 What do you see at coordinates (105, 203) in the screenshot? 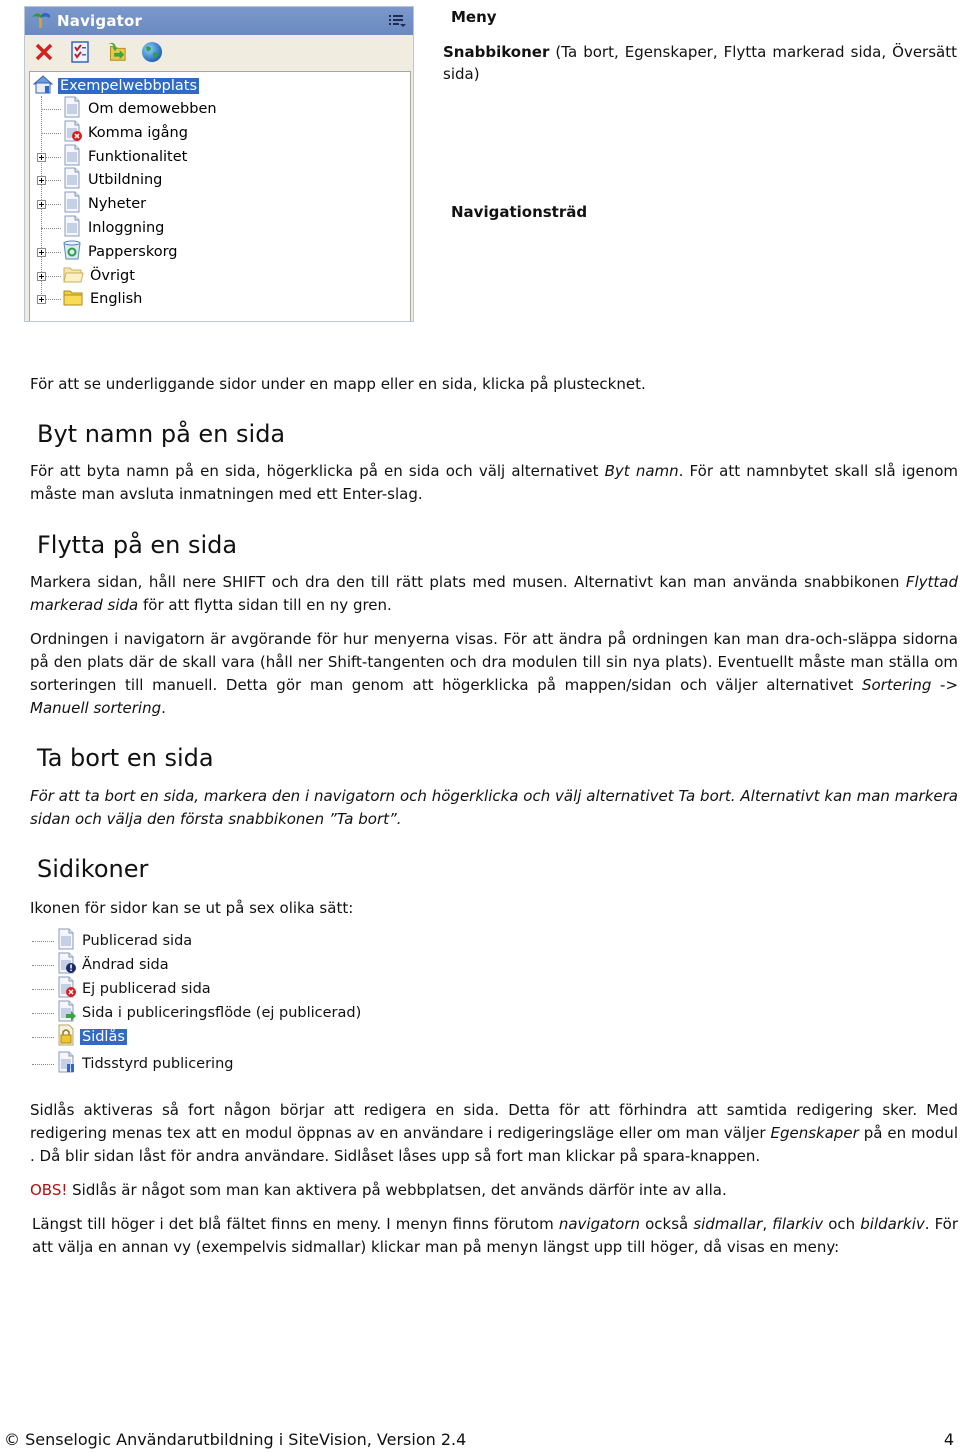
I see `tree-item: Nyheter` at bounding box center [105, 203].